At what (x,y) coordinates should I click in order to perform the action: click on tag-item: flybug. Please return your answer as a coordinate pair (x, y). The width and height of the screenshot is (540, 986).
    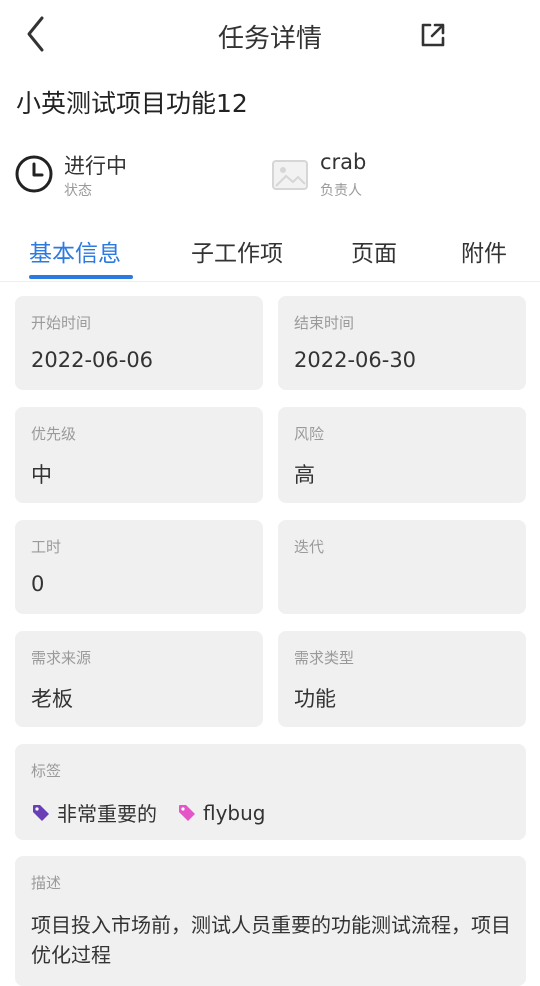
    Looking at the image, I should click on (221, 813).